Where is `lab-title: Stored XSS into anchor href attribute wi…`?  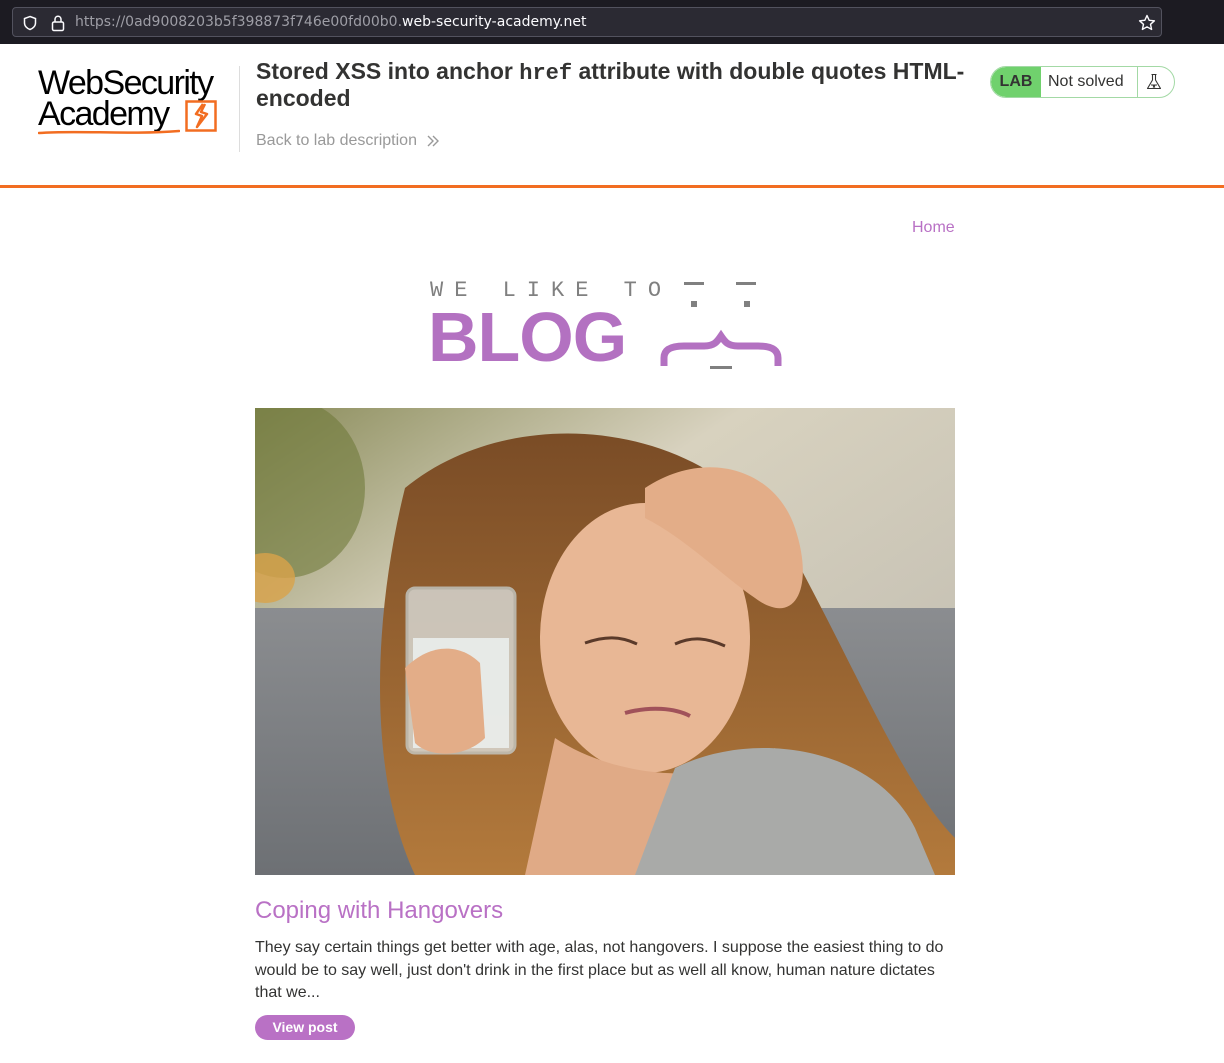 lab-title: Stored XSS into anchor href attribute wi… is located at coordinates (616, 84).